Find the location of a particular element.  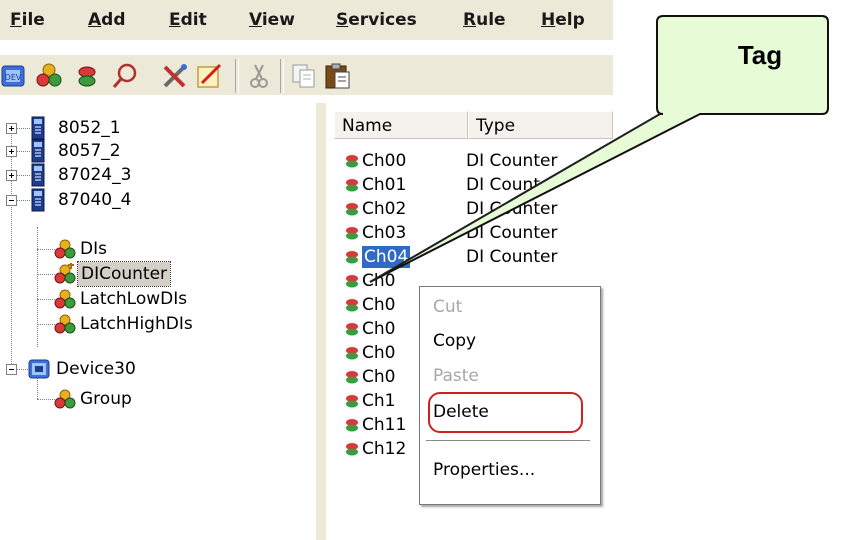

menu-file-accel: F is located at coordinates (16, 20).